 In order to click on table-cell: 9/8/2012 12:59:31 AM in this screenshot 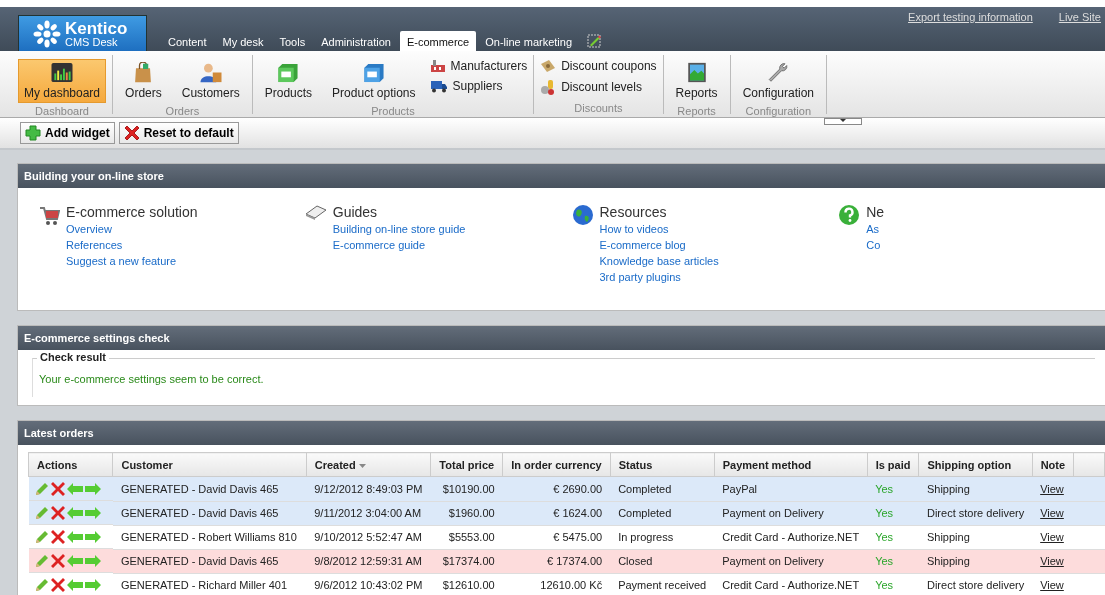, I will do `click(368, 561)`.